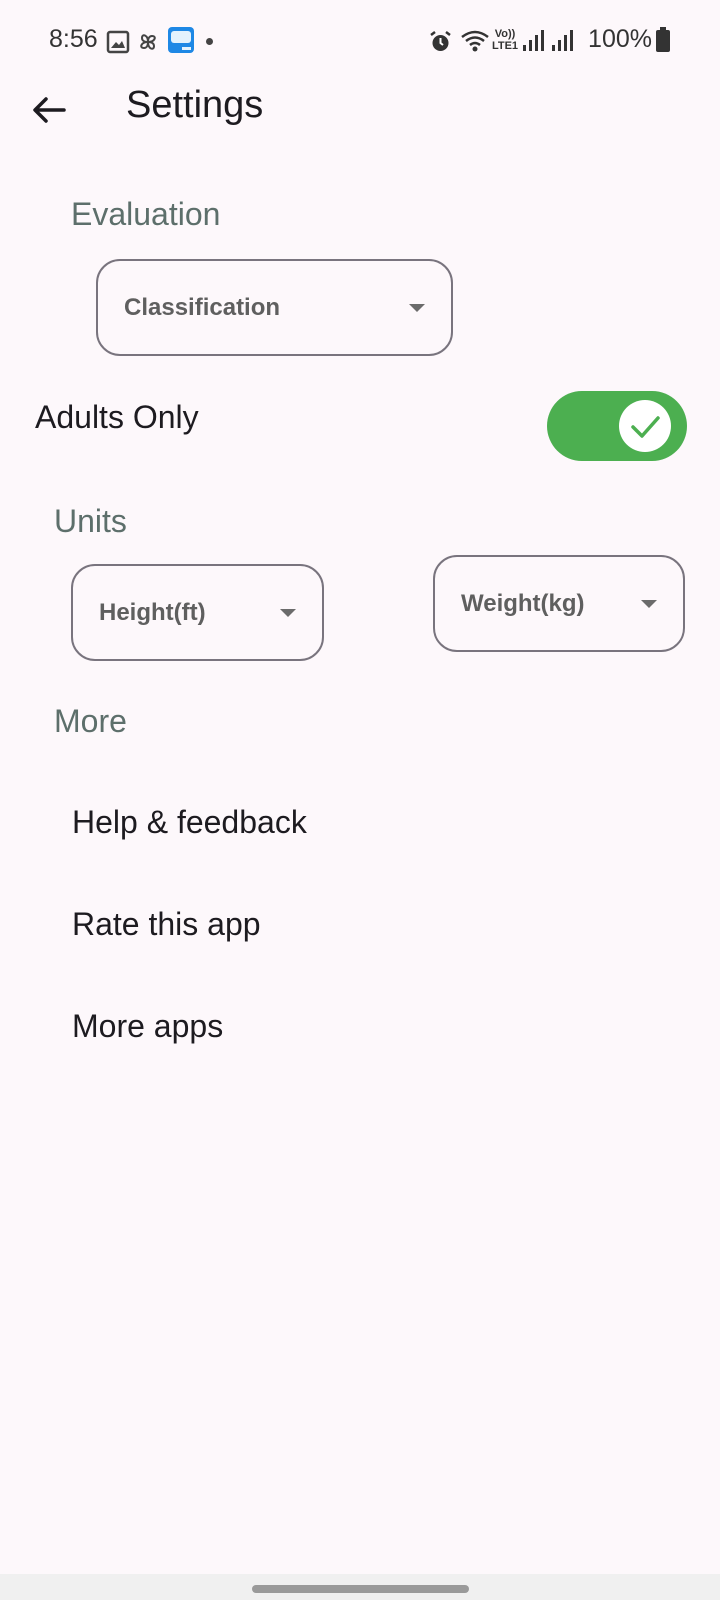  What do you see at coordinates (663, 39) in the screenshot?
I see `battery-icon` at bounding box center [663, 39].